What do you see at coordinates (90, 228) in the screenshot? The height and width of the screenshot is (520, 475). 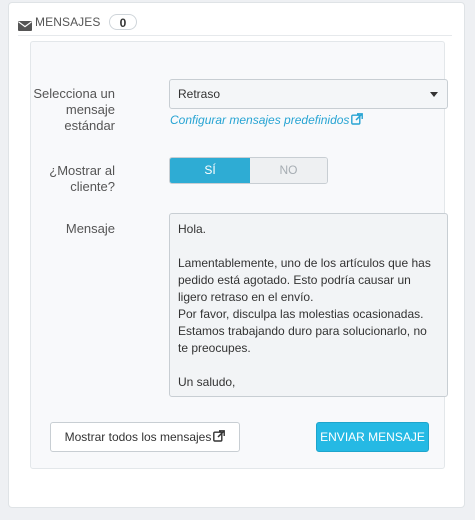 I see `message-label: Mensaje` at bounding box center [90, 228].